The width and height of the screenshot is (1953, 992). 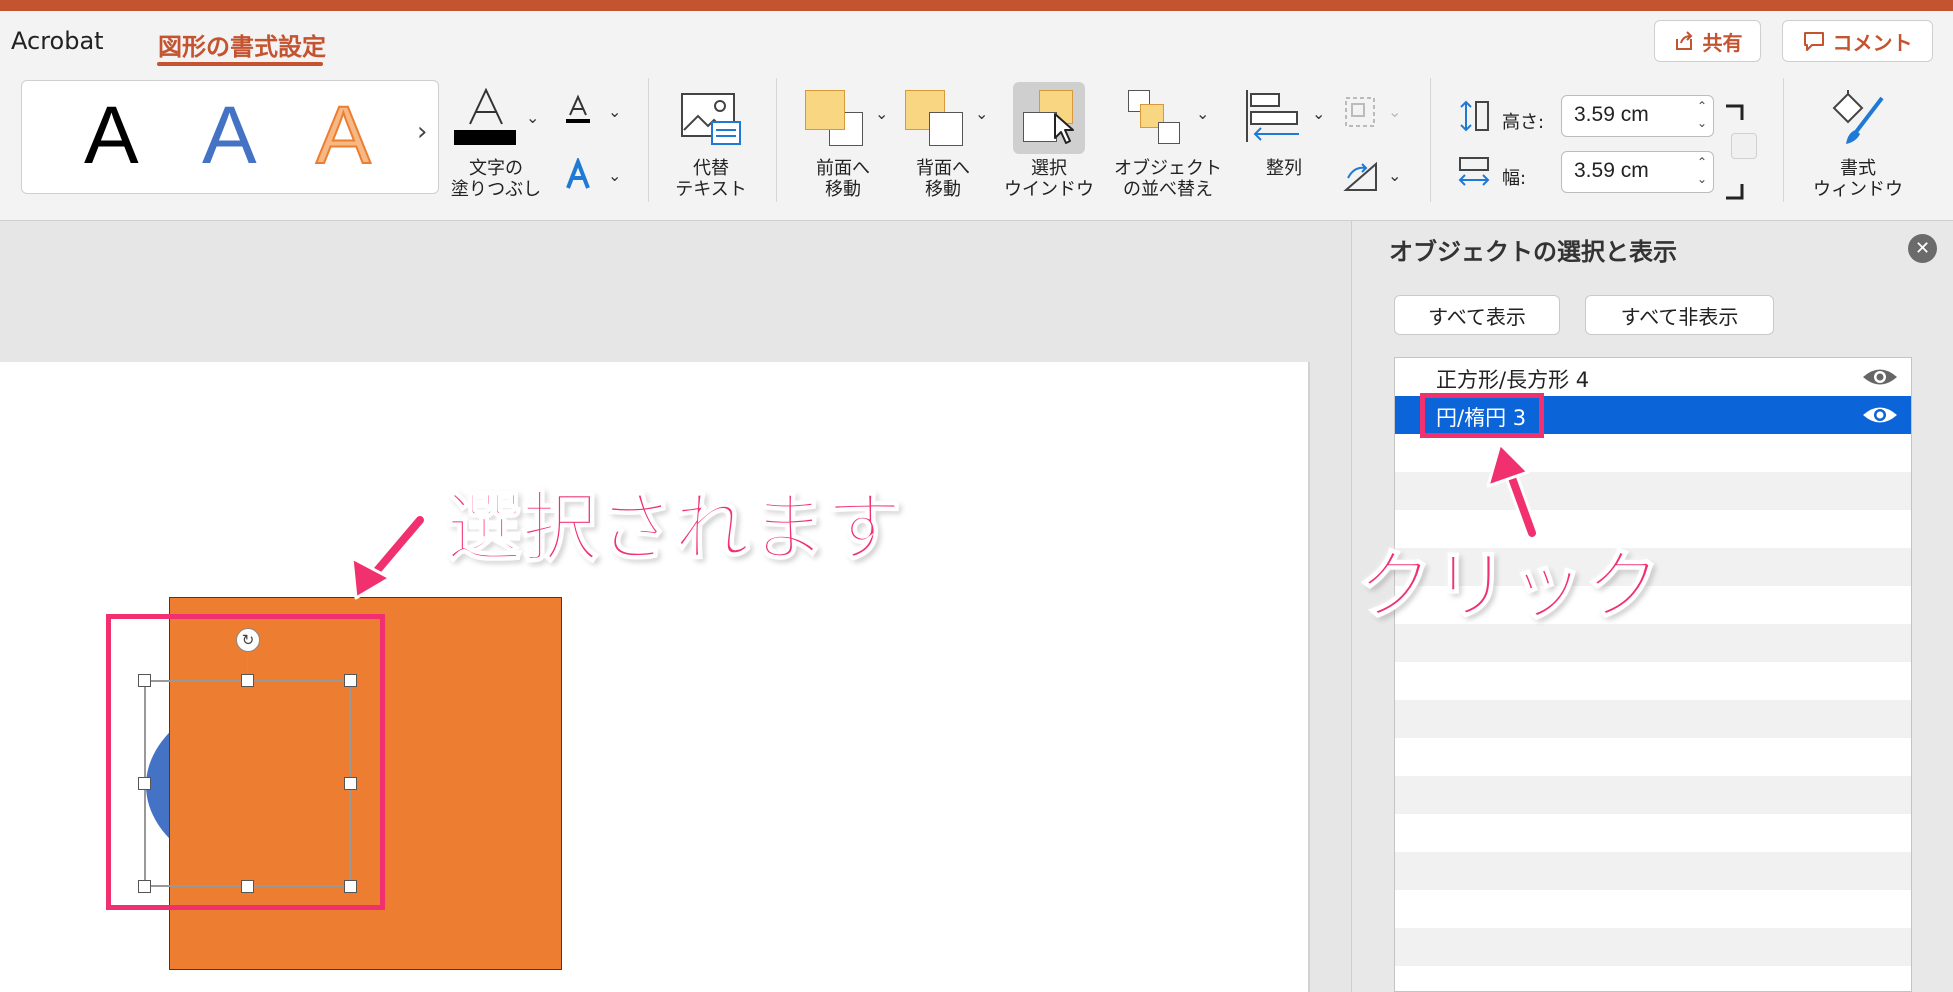 What do you see at coordinates (388, 556) in the screenshot?
I see `arrow-to-shape-icon` at bounding box center [388, 556].